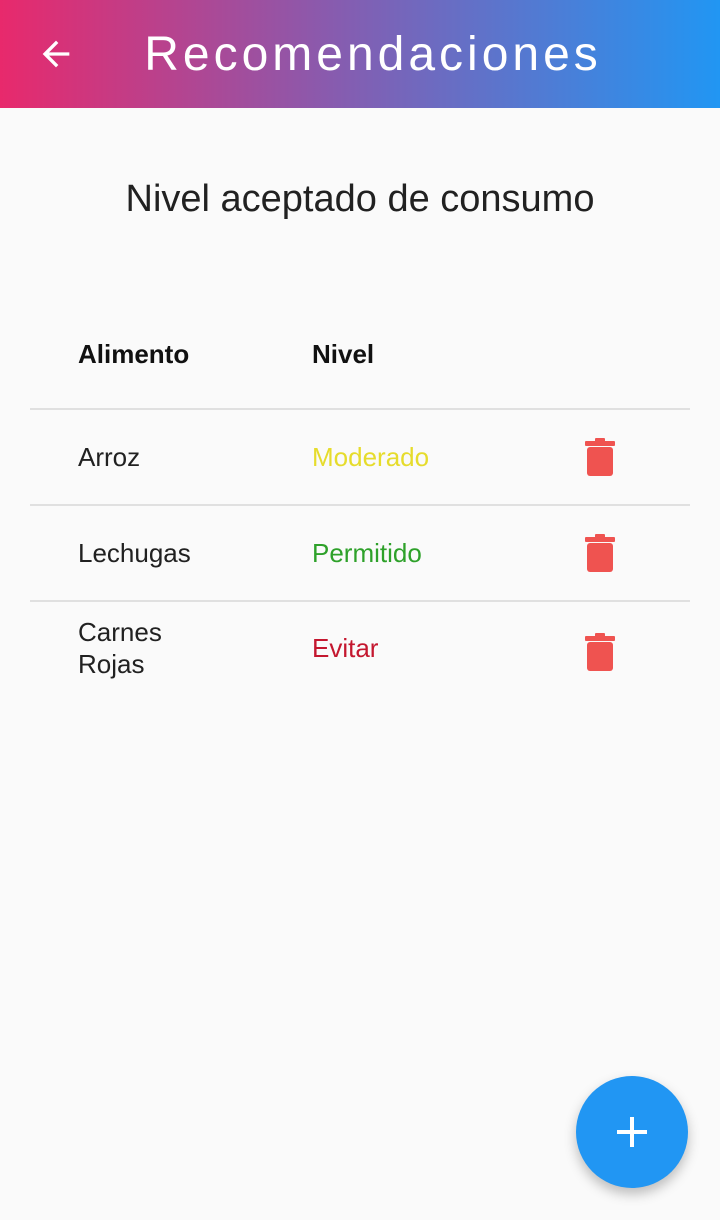 The image size is (720, 1220). I want to click on food-name: Lechugas, so click(134, 553).